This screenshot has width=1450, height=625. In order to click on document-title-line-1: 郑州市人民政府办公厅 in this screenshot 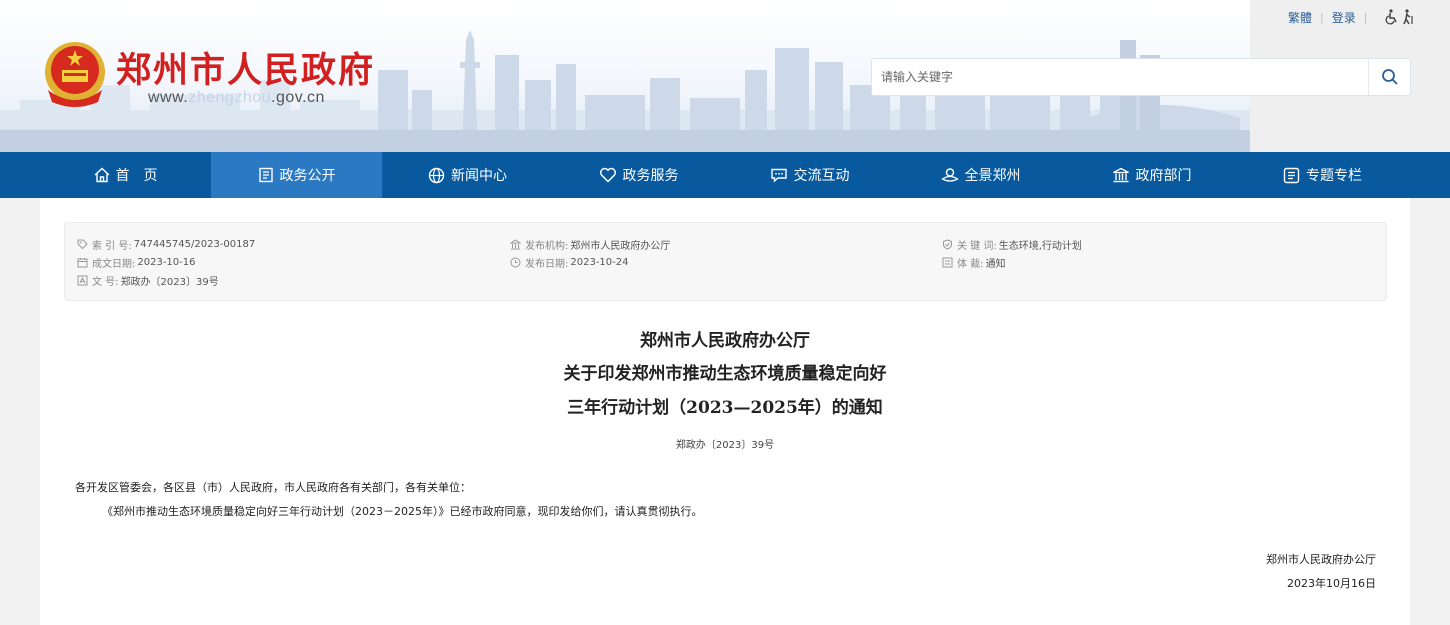, I will do `click(725, 341)`.